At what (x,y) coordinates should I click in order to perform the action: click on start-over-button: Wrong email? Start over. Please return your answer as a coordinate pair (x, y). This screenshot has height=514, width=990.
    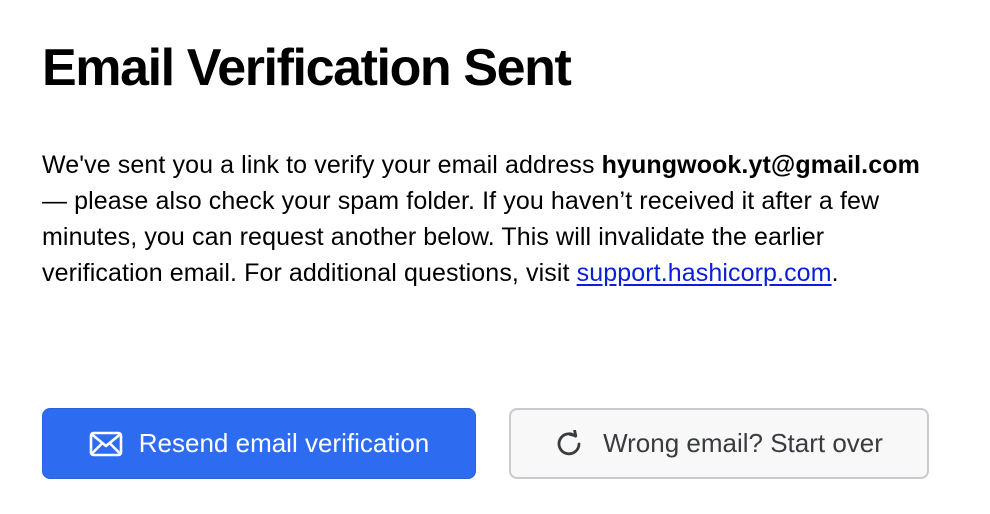
    Looking at the image, I should click on (719, 443).